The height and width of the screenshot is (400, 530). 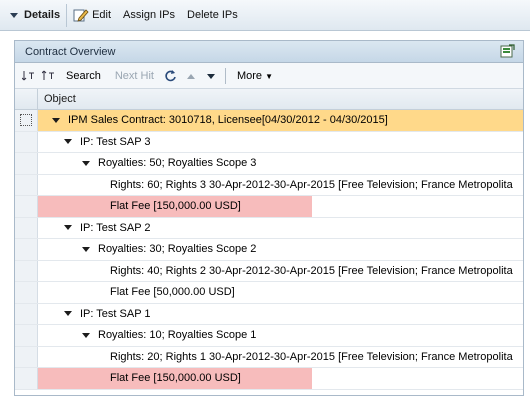 I want to click on tree-row: Royalties: 30; Royalties Scope 2, so click(x=269, y=250).